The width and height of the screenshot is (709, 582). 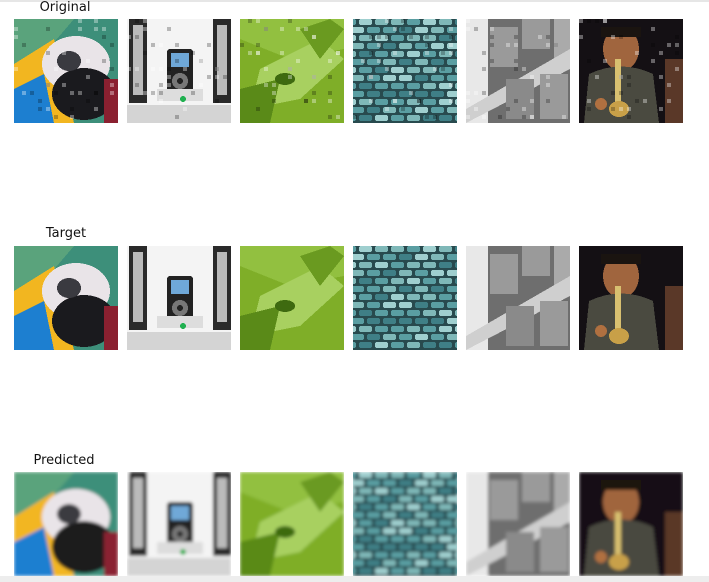 I want to click on original-image-saxophone-player, so click(x=631, y=71).